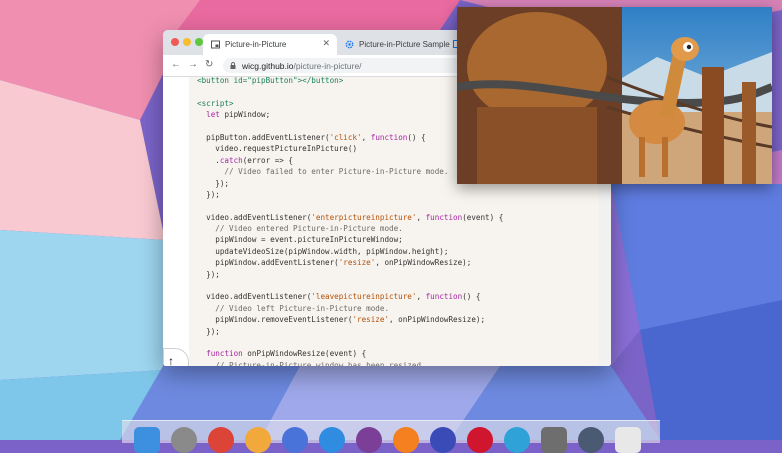 The height and width of the screenshot is (453, 782). Describe the element at coordinates (517, 440) in the screenshot. I see `edge-icon` at that location.